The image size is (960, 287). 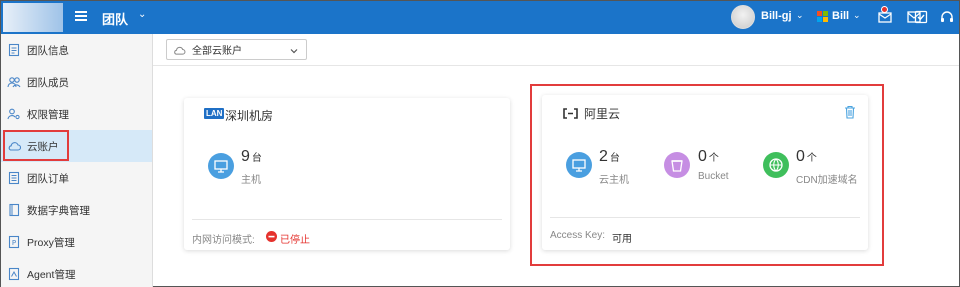 What do you see at coordinates (214, 113) in the screenshot?
I see `lan-badge: LAN` at bounding box center [214, 113].